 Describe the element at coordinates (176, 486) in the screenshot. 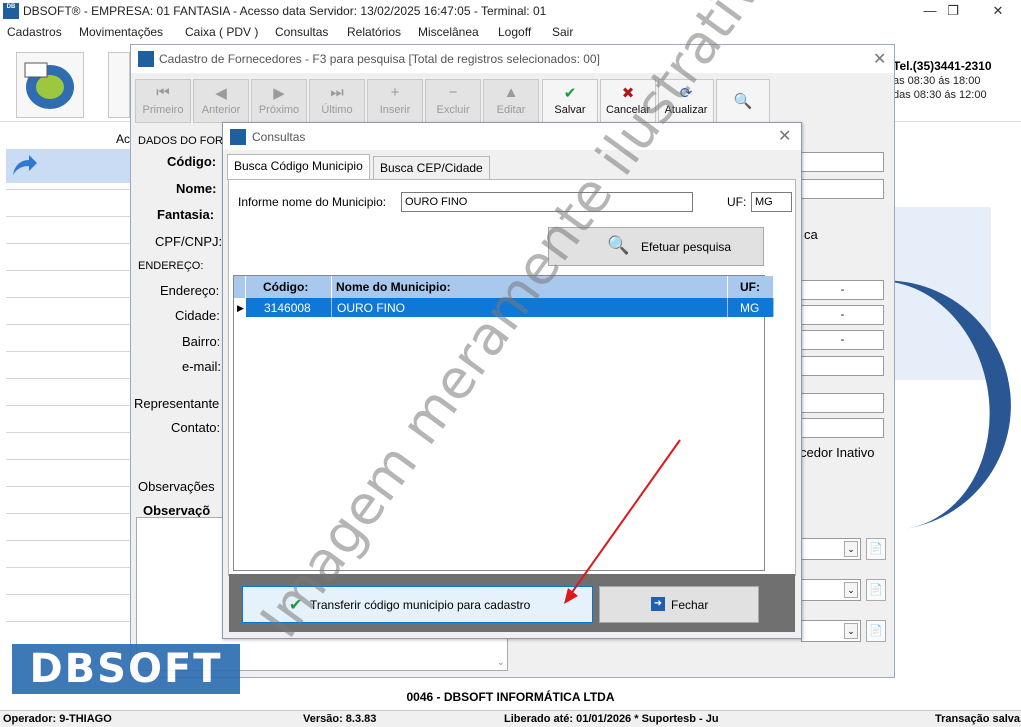

I see `tab-observacoes: Observações` at that location.